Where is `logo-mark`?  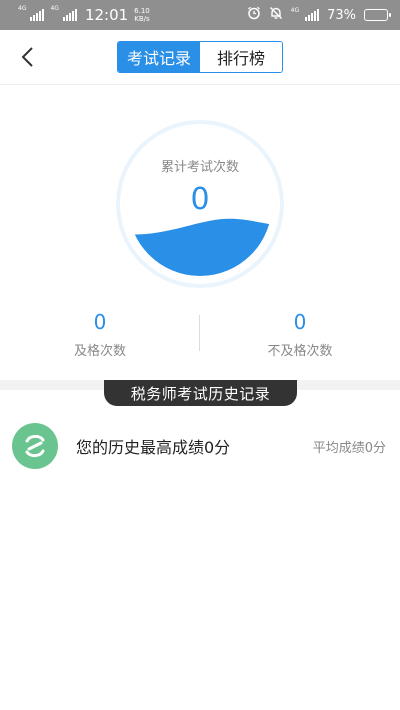 logo-mark is located at coordinates (35, 446).